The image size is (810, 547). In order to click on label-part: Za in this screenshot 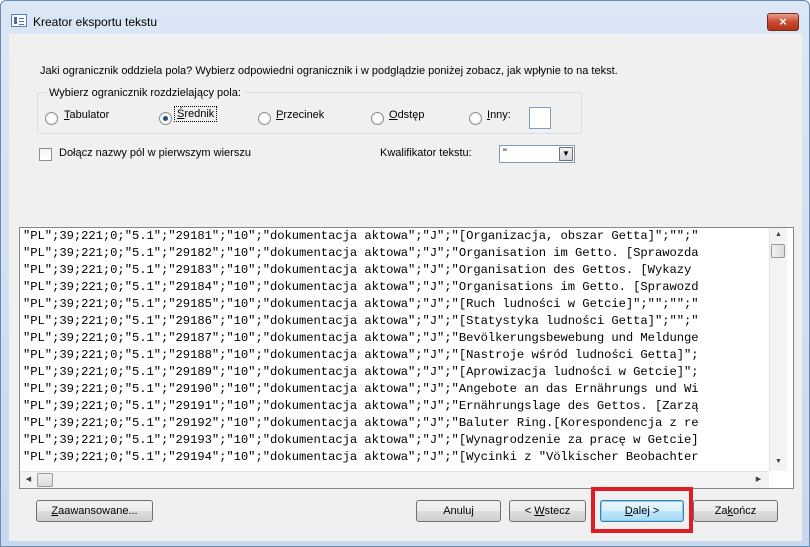, I will do `click(721, 511)`.